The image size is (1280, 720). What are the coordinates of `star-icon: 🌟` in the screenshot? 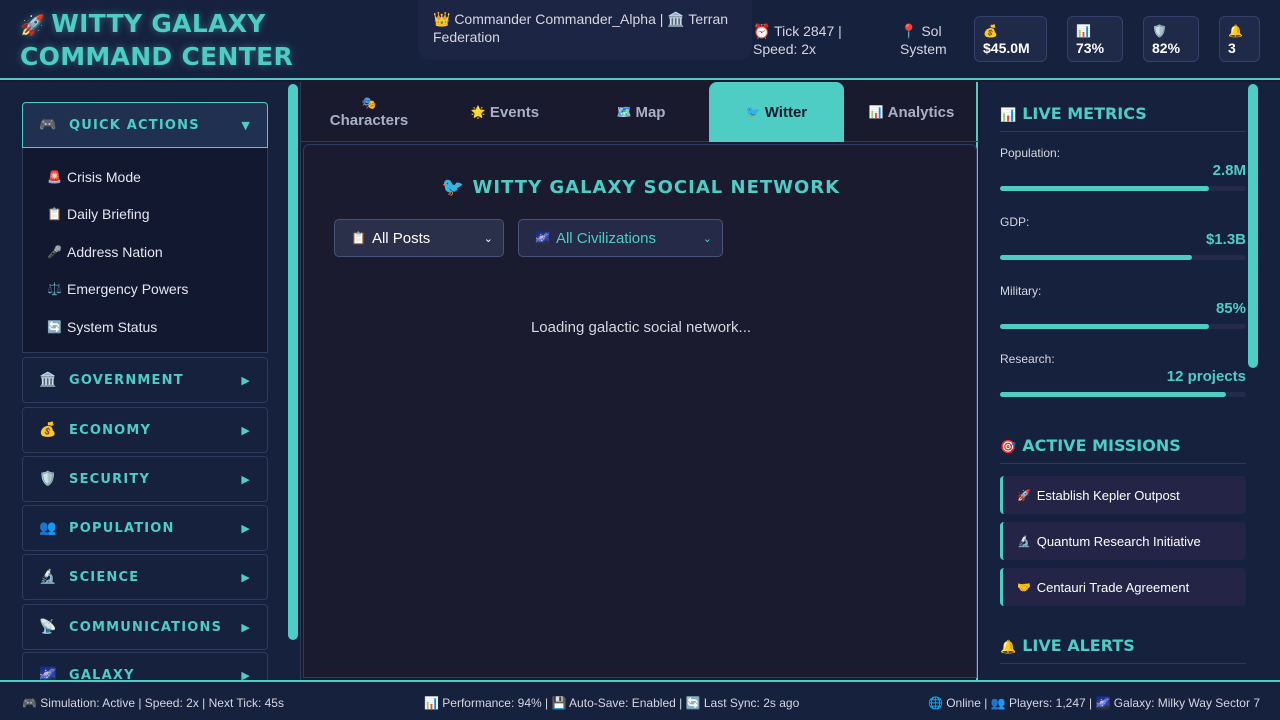 It's located at (478, 112).